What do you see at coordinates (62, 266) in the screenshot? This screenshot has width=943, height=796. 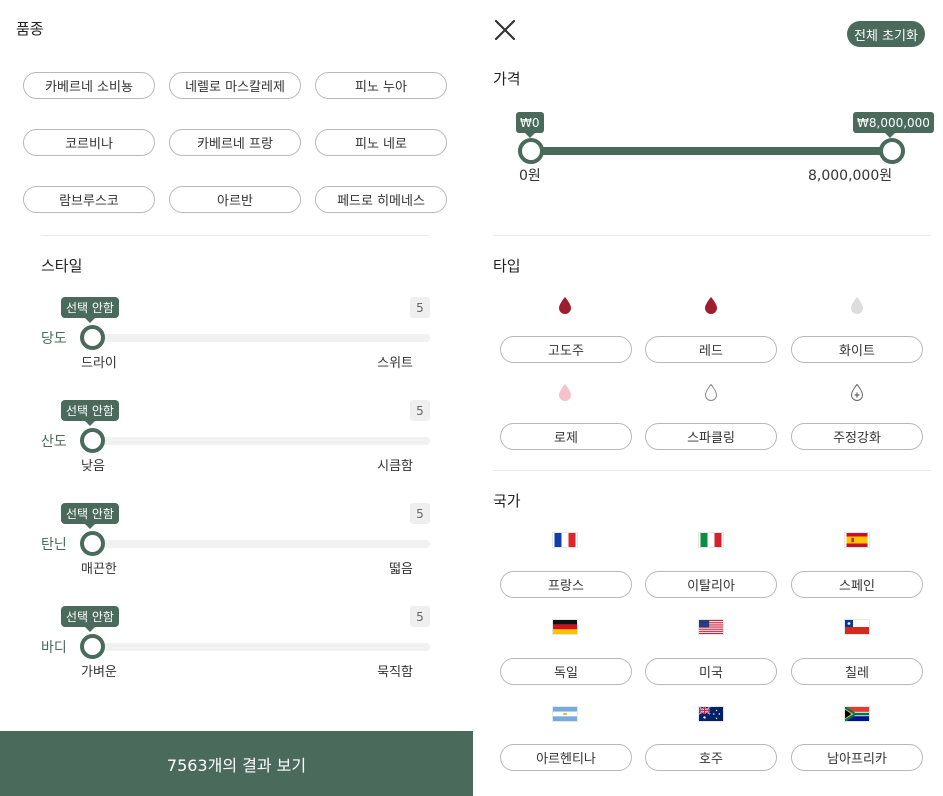 I see `style-section-title: 스타일` at bounding box center [62, 266].